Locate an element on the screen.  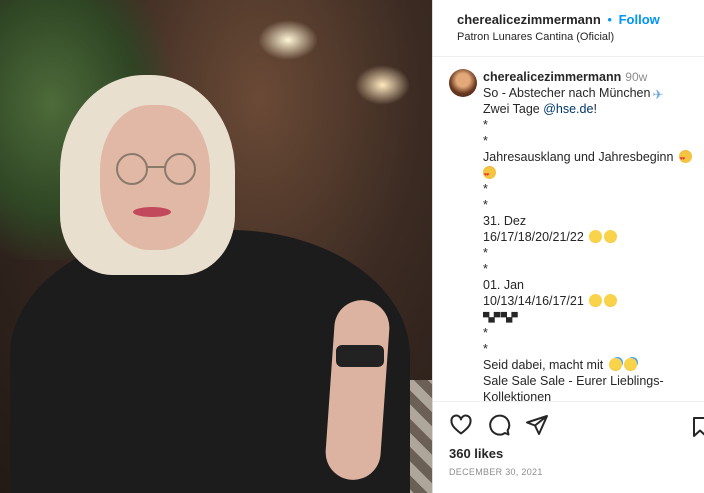
action-bar: 360 likes December 30, 2021 is located at coordinates (568, 447).